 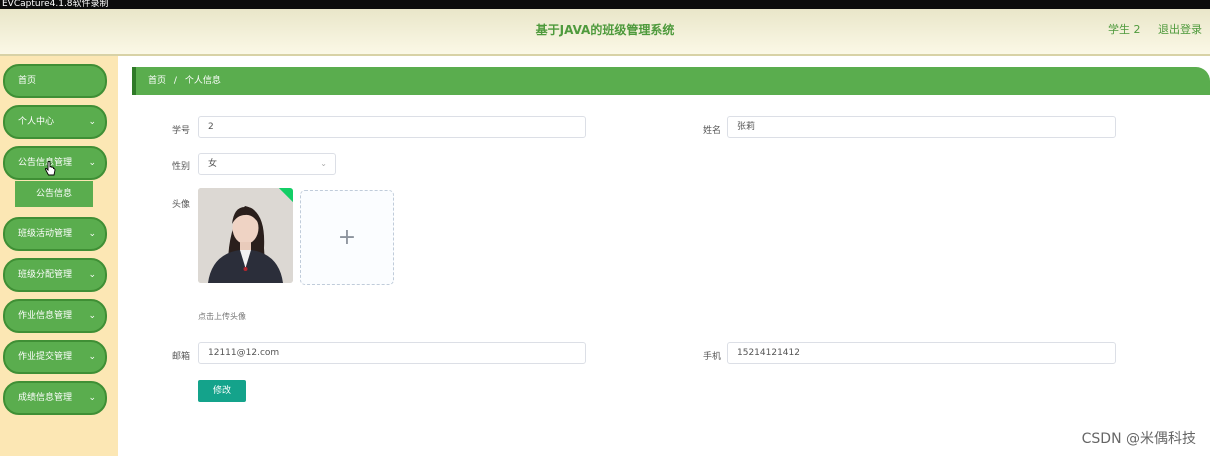 What do you see at coordinates (1148, 29) in the screenshot?
I see `header-user-area: 学生 2 退出登录` at bounding box center [1148, 29].